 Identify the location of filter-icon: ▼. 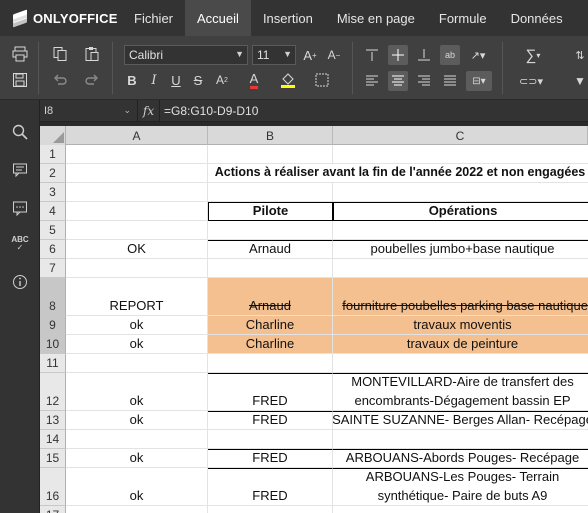
(579, 81).